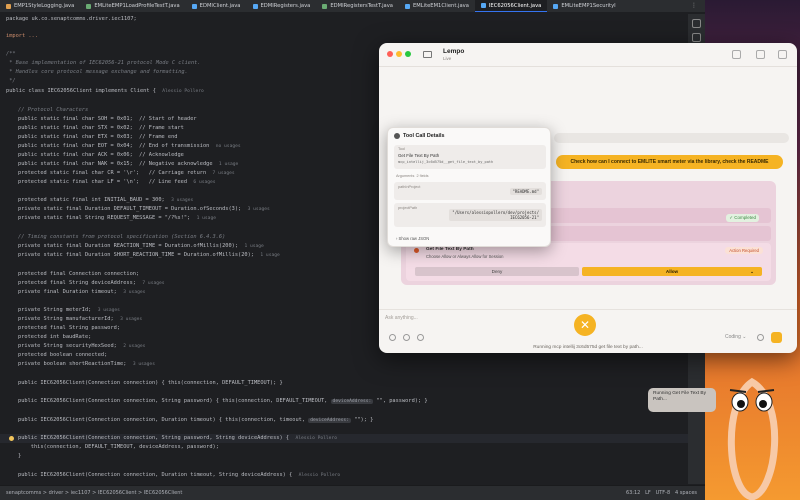  What do you see at coordinates (588, 55) in the screenshot?
I see `lempo-titlebar: Lempo Live` at bounding box center [588, 55].